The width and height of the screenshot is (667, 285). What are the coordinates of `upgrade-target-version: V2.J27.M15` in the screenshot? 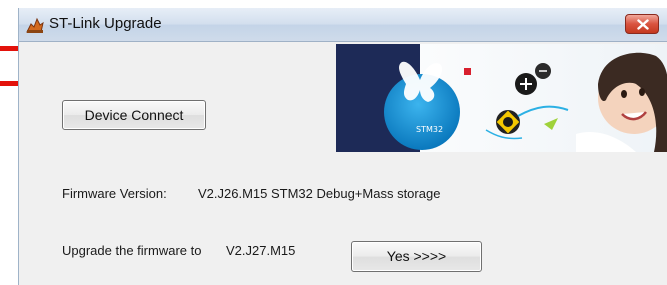 It's located at (261, 250).